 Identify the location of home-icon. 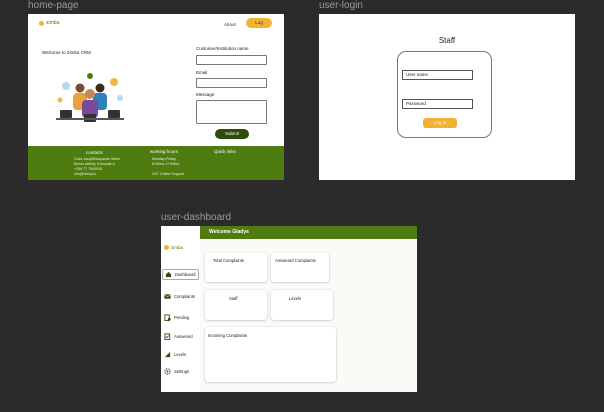
(168, 274).